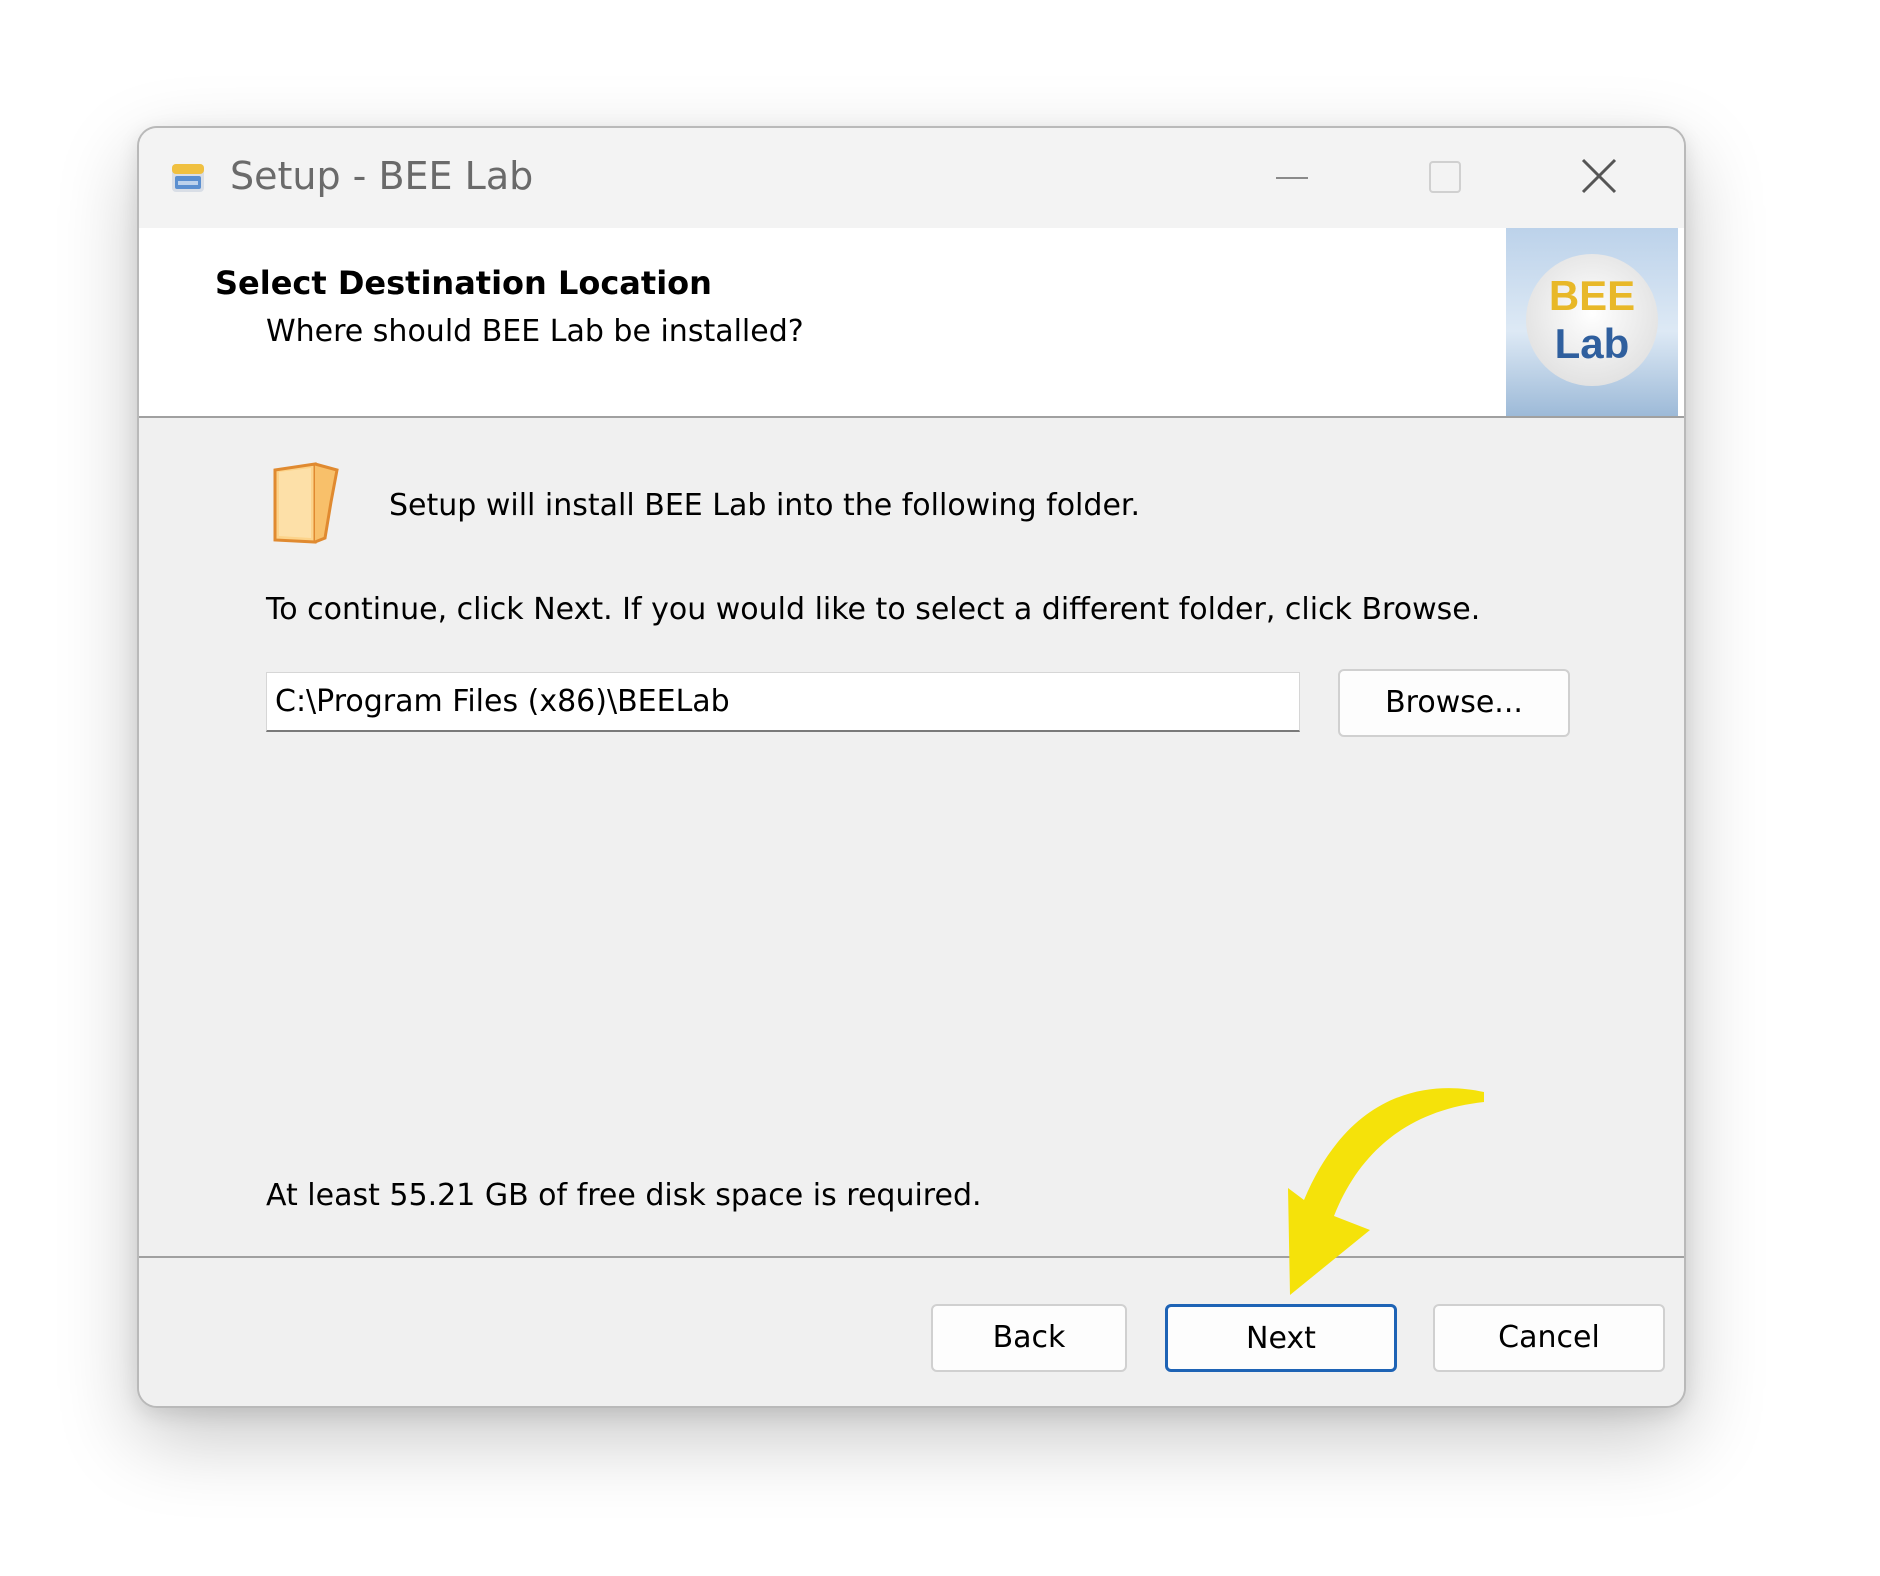 The height and width of the screenshot is (1576, 1880). I want to click on cancel-button: Cancel, so click(1549, 1338).